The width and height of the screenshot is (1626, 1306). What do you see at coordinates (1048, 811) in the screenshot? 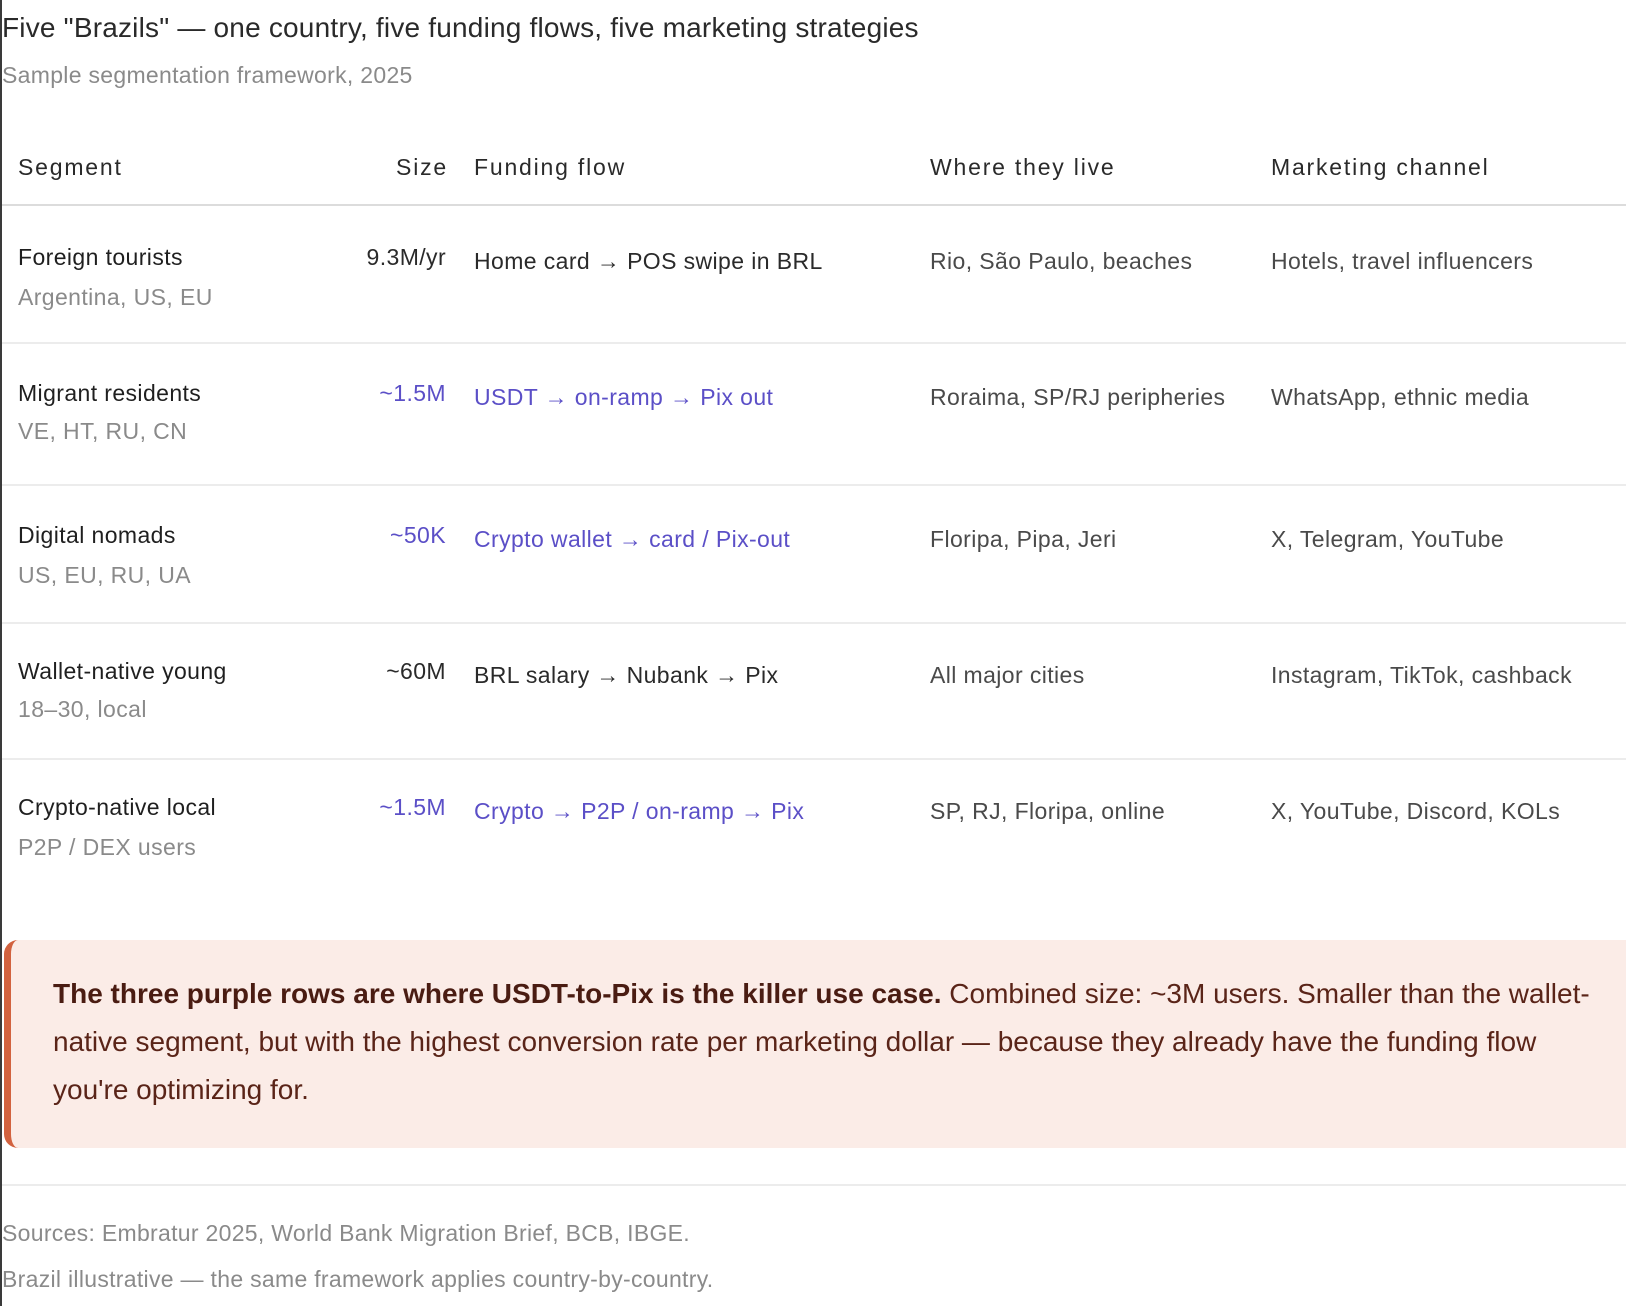
I see `where-they-live: SP, RJ, Floripa, online` at bounding box center [1048, 811].